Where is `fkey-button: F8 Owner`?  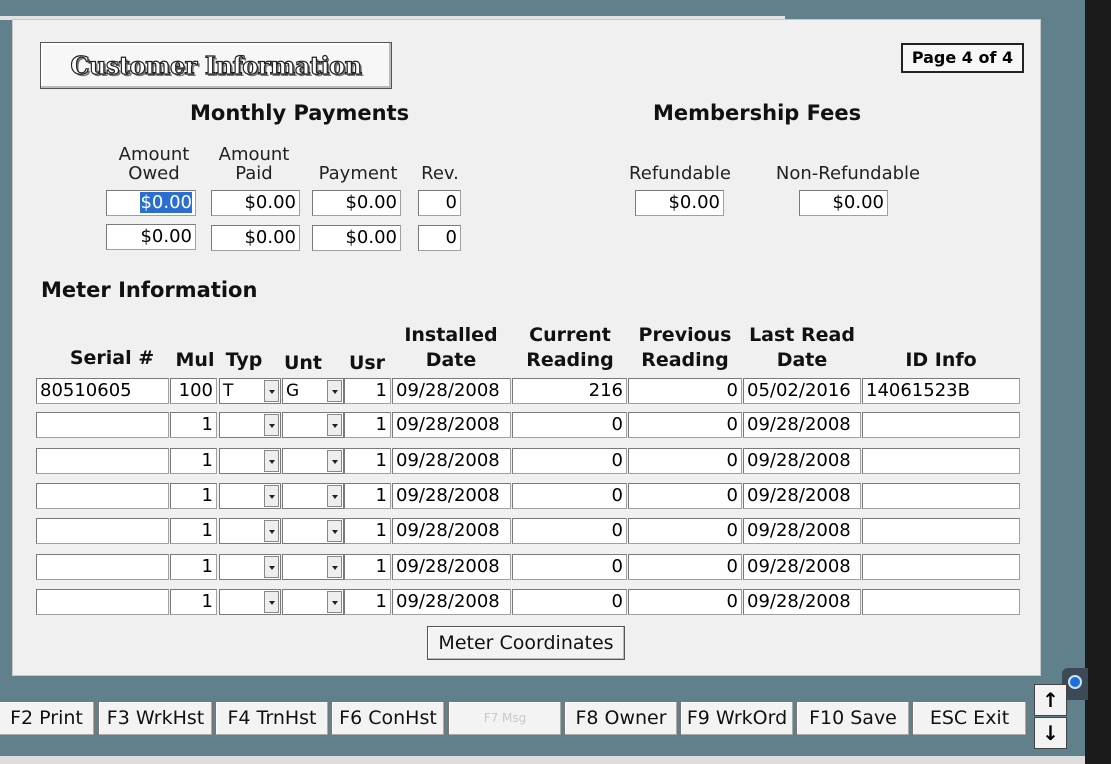 fkey-button: F8 Owner is located at coordinates (621, 718).